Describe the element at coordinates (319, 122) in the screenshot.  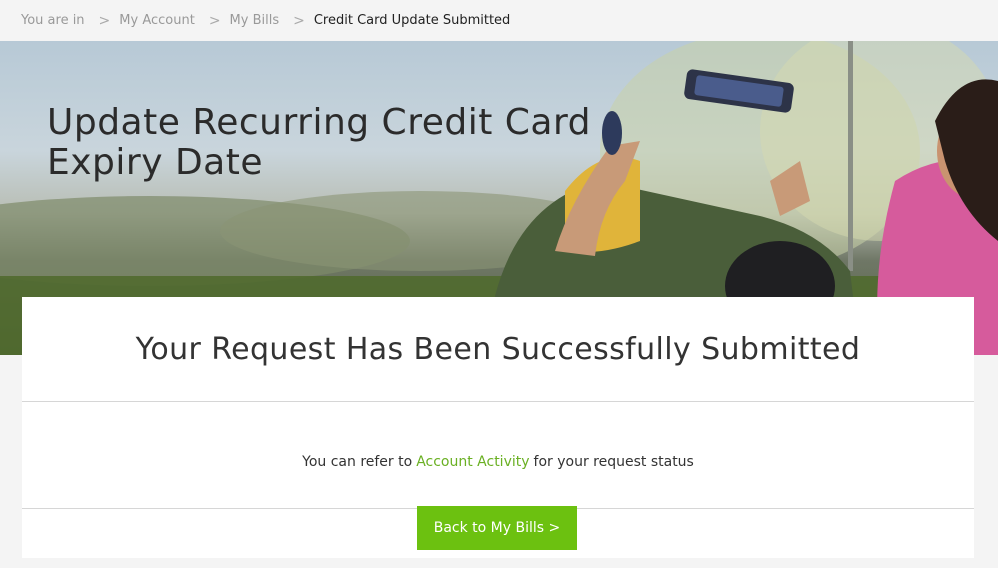
I see `page-title-line-1: Update Recurring Credit Card` at that location.